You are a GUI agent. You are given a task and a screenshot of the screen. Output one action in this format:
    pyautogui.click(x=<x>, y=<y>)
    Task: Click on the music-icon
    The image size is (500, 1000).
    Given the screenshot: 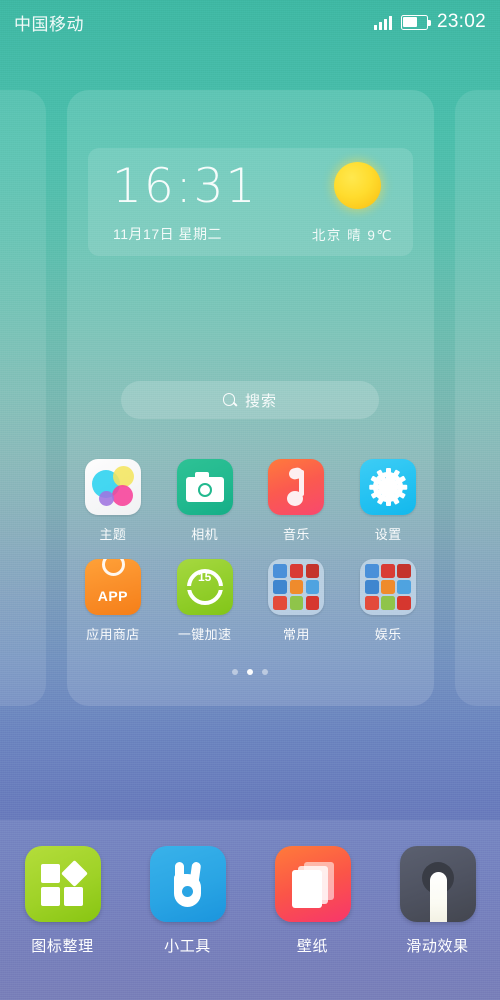 What is the action you would take?
    pyautogui.click(x=296, y=487)
    